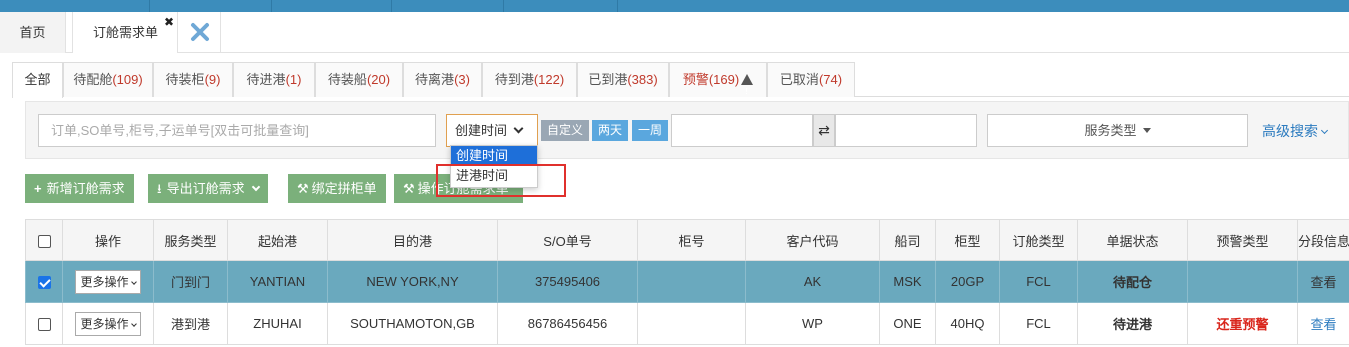 This screenshot has height=347, width=1349. I want to click on column-header: 操作, so click(108, 240).